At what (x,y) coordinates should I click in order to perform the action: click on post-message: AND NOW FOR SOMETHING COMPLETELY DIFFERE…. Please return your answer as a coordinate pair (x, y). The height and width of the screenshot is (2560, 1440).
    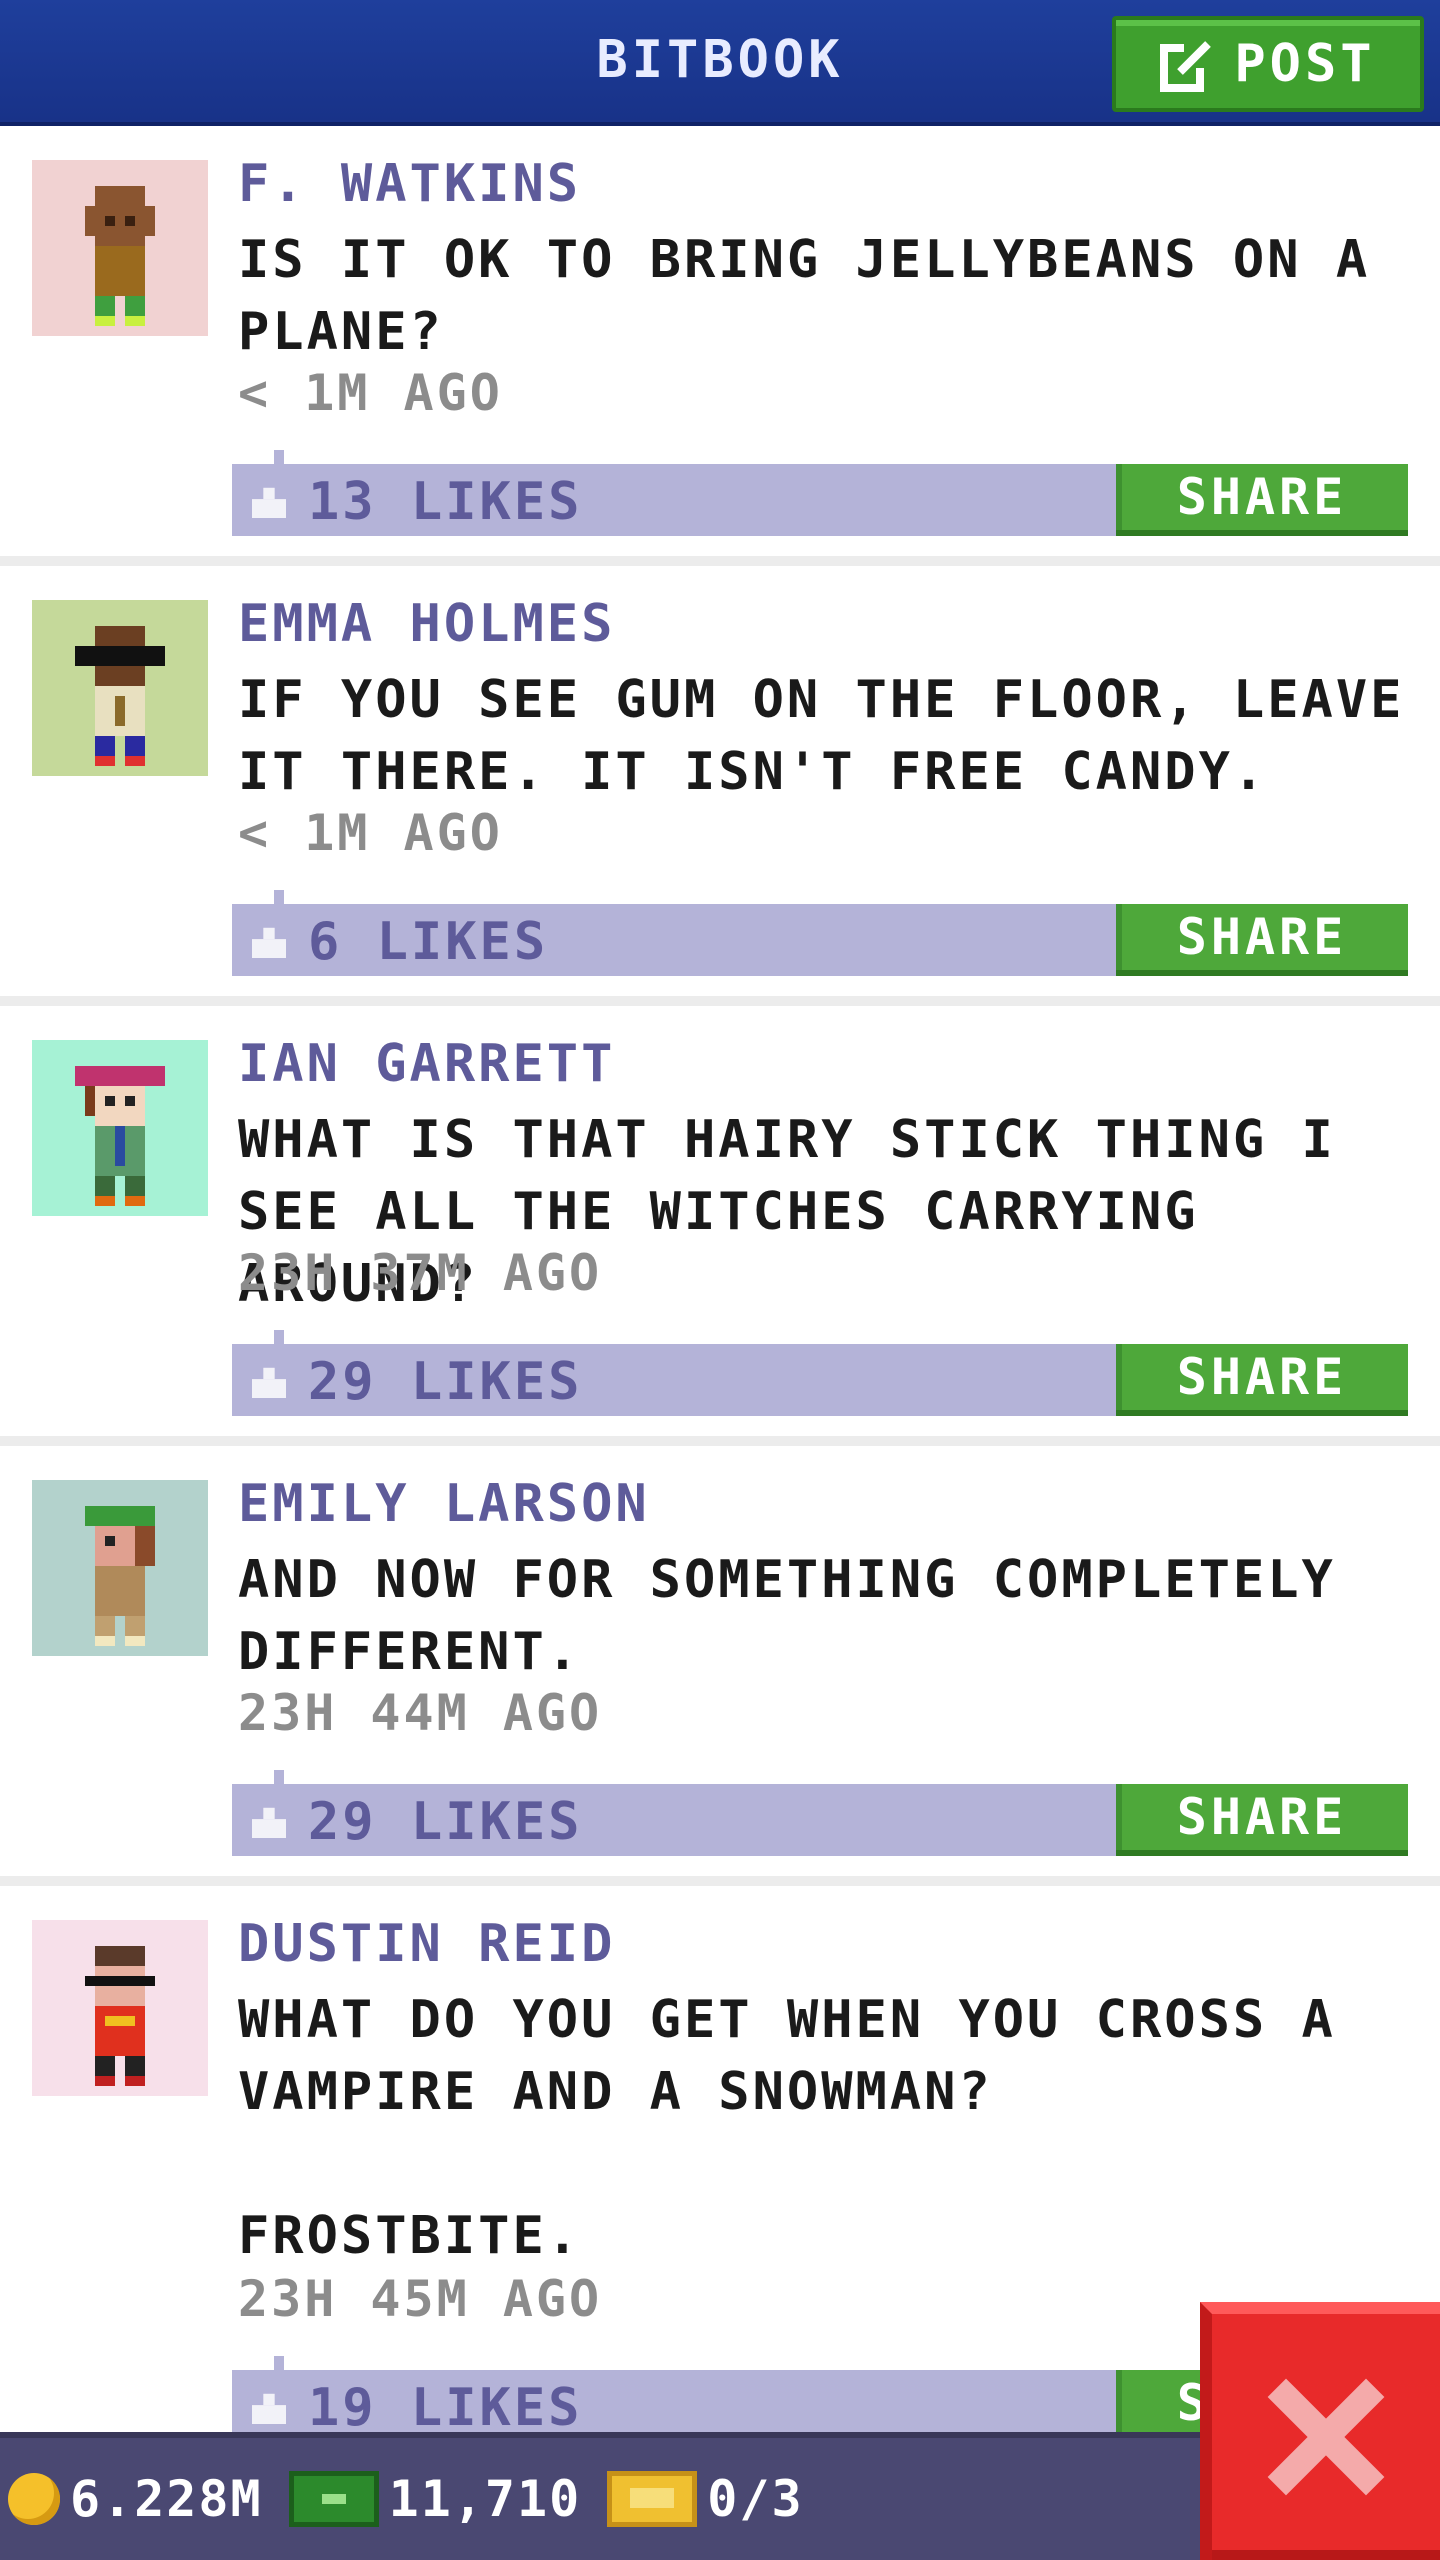
    Looking at the image, I should click on (787, 1616).